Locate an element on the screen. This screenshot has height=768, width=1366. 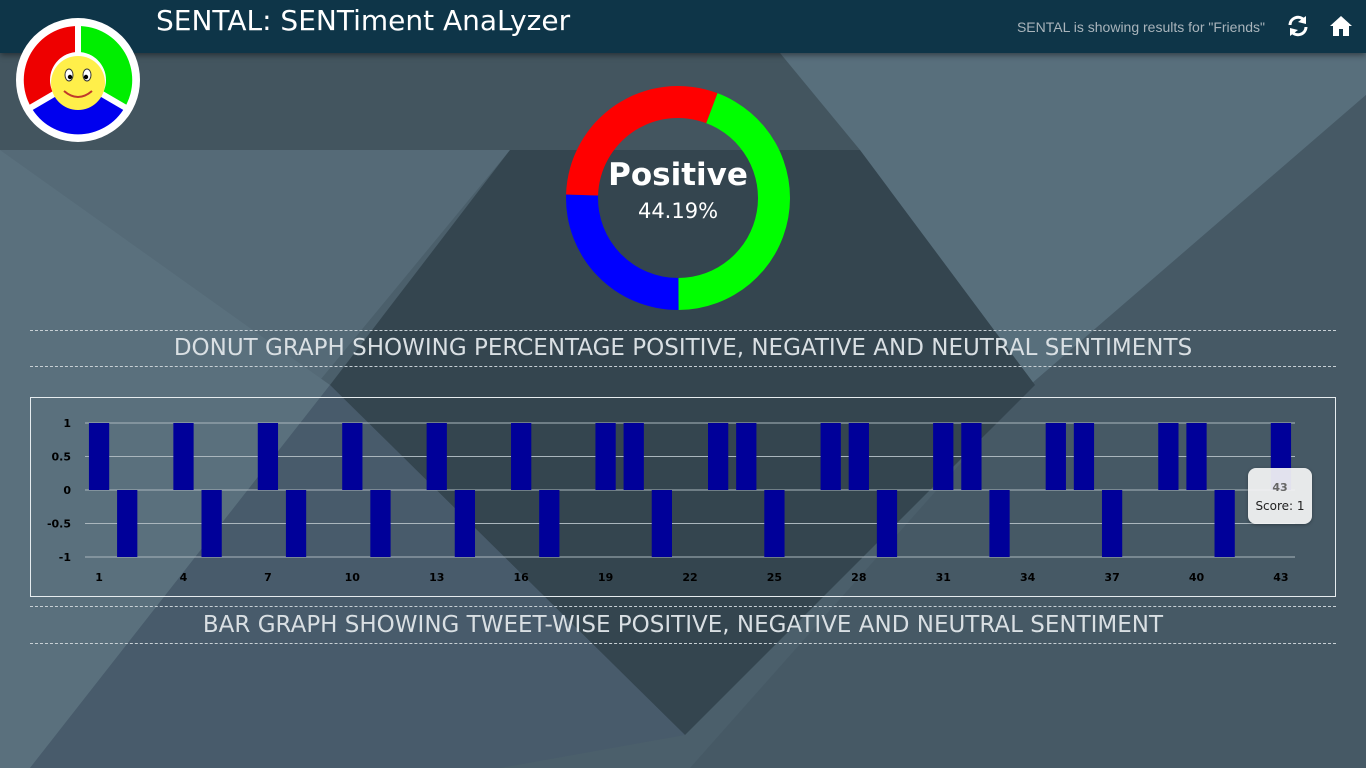
x-tick-label: 37 is located at coordinates (1111, 577).